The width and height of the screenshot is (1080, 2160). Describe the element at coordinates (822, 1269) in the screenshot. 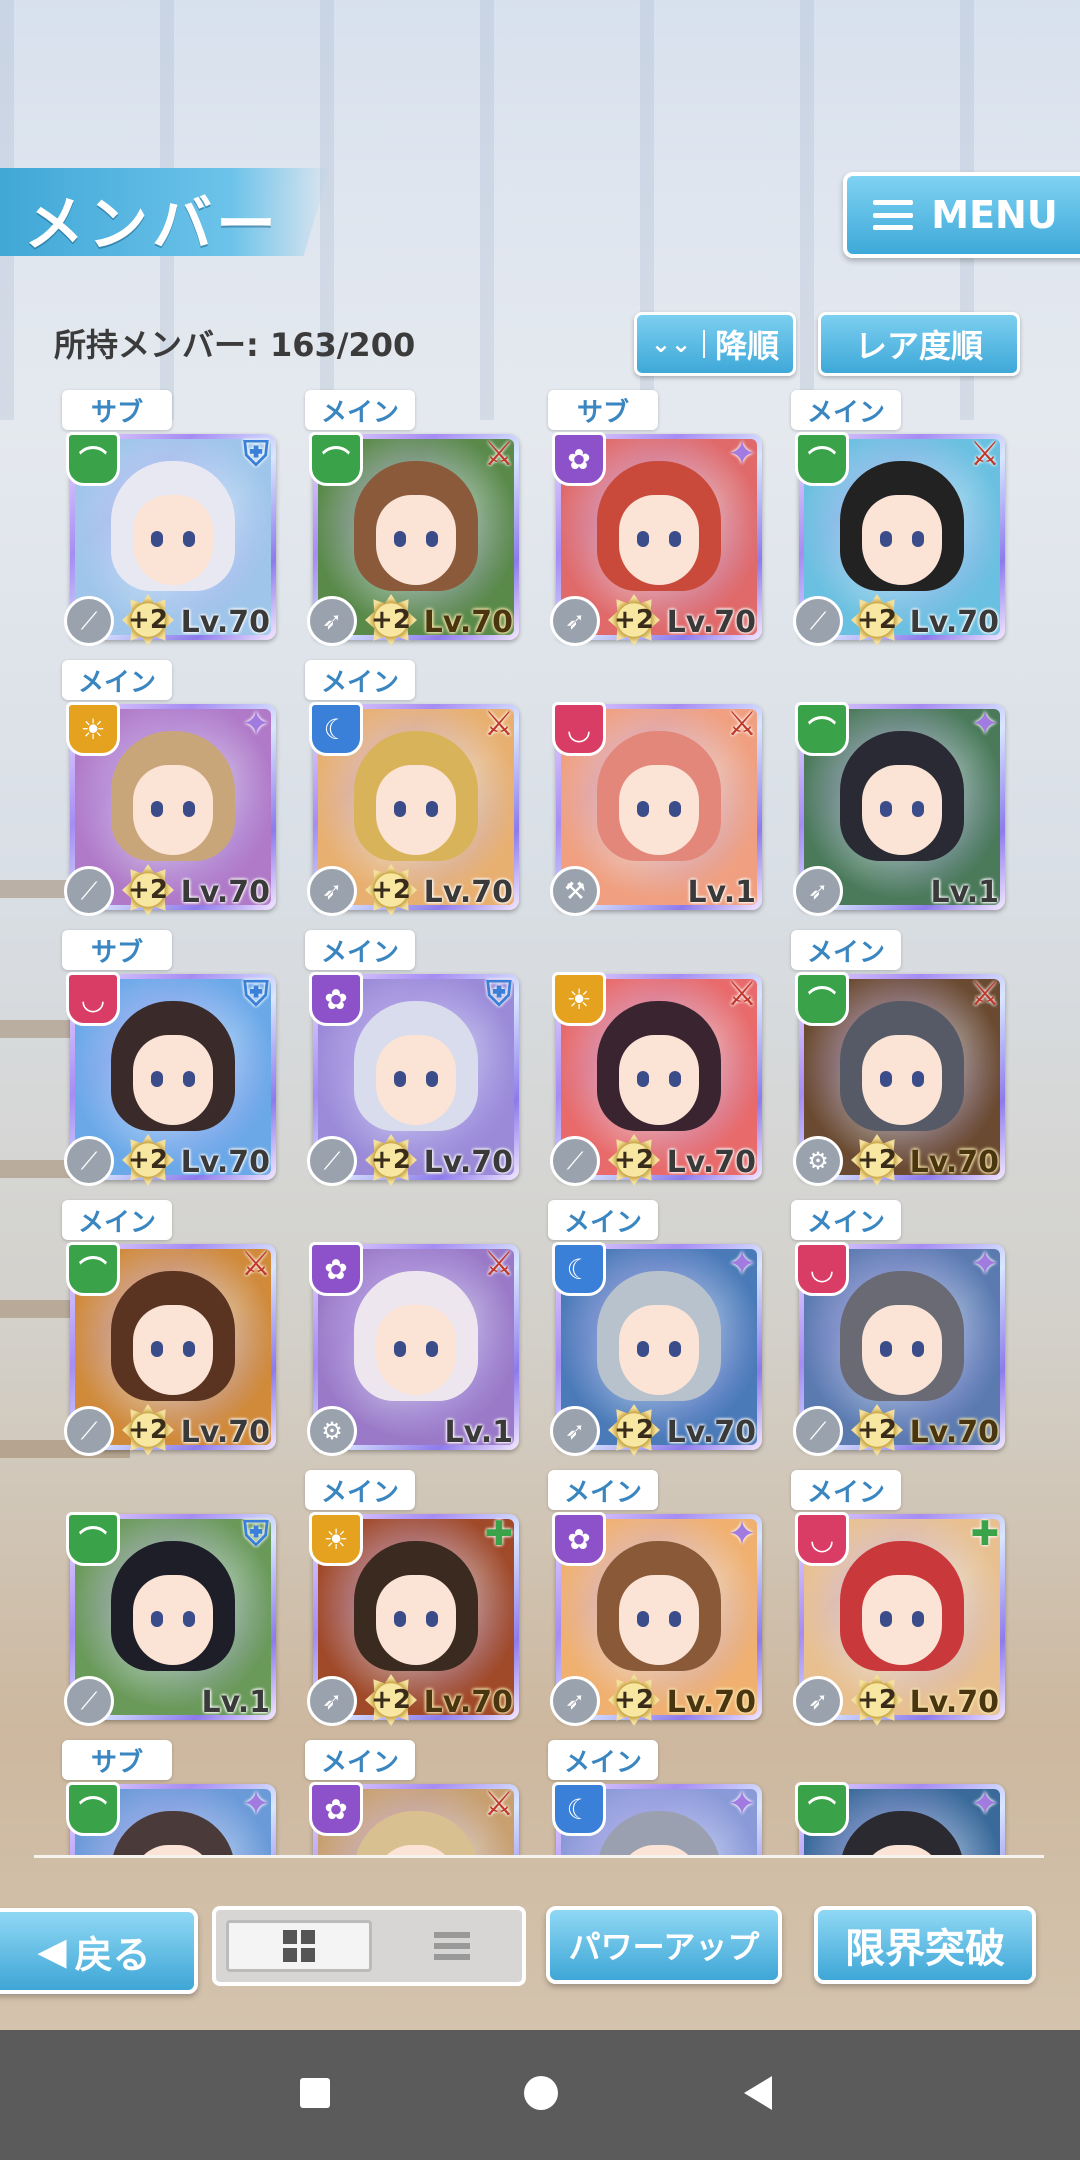

I see `attribute-icon: ◡` at that location.